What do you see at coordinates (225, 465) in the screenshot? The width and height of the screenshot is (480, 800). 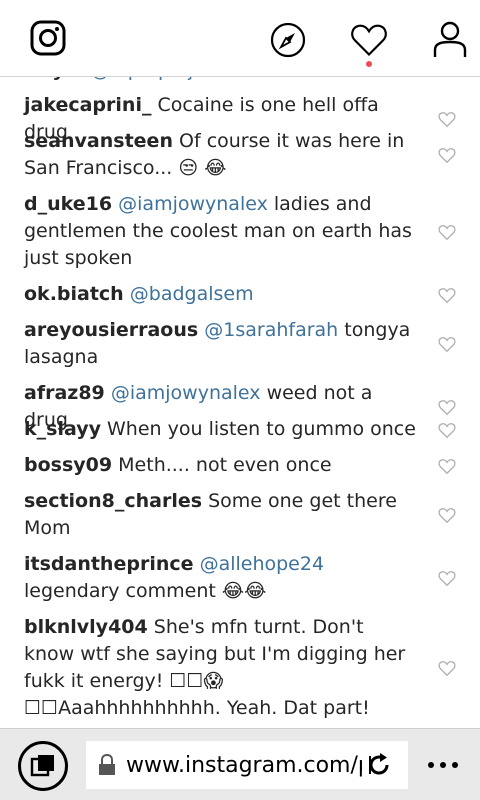 I see `comment-body: Meth.... not even once` at bounding box center [225, 465].